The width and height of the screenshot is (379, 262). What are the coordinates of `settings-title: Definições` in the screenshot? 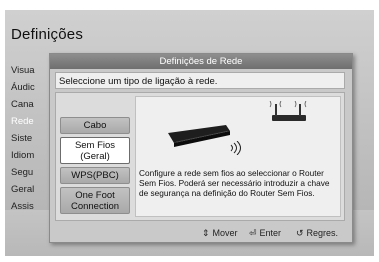 It's located at (47, 34).